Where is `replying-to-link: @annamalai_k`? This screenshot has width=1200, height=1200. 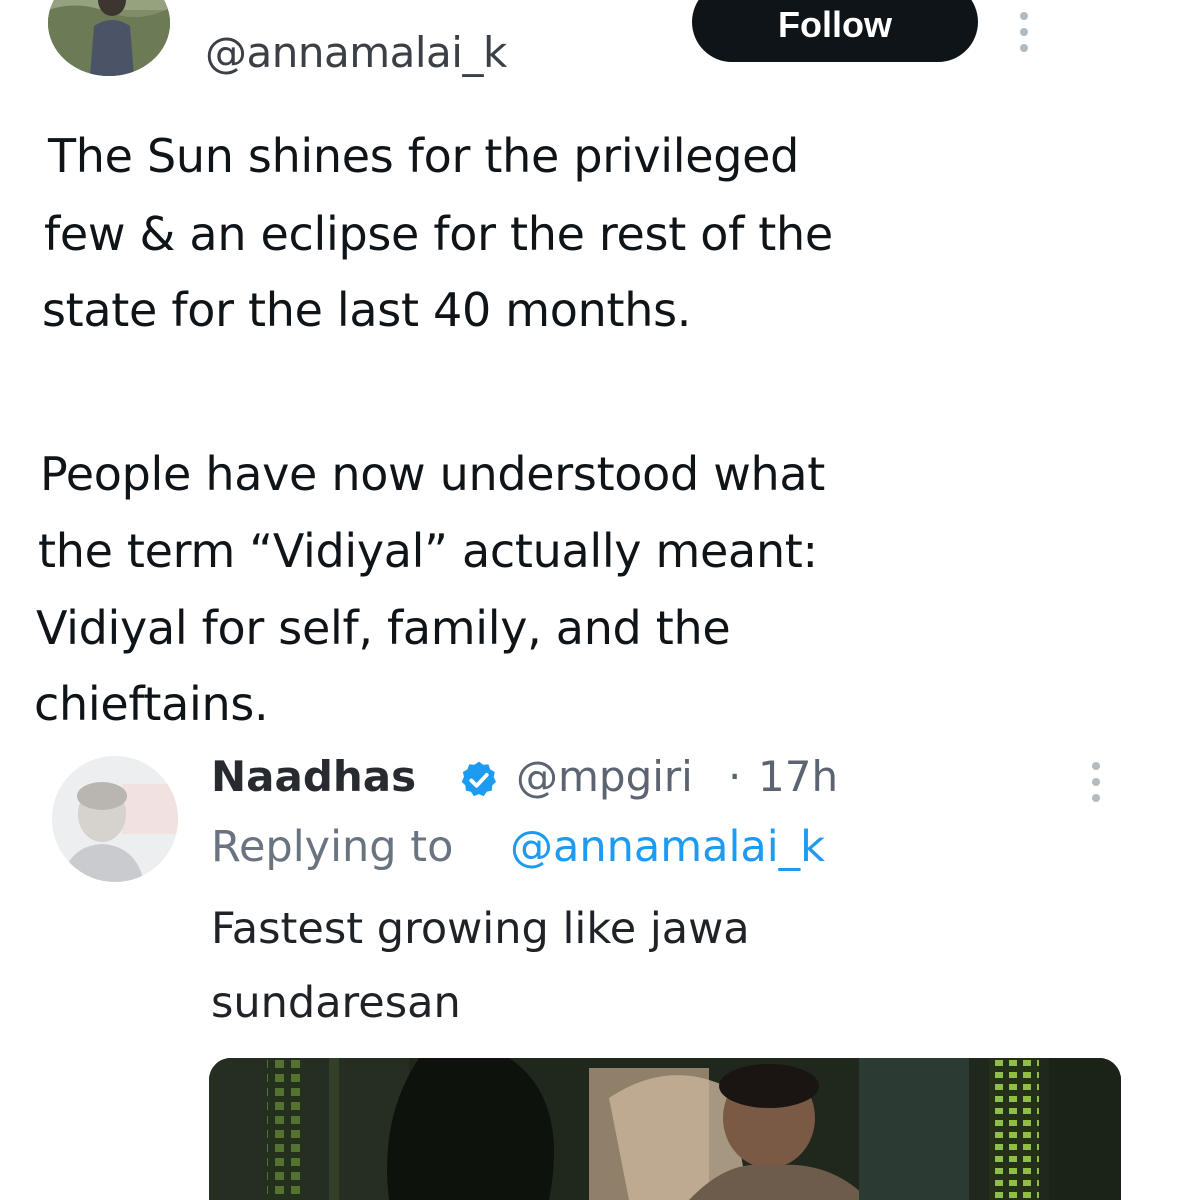 replying-to-link: @annamalai_k is located at coordinates (667, 847).